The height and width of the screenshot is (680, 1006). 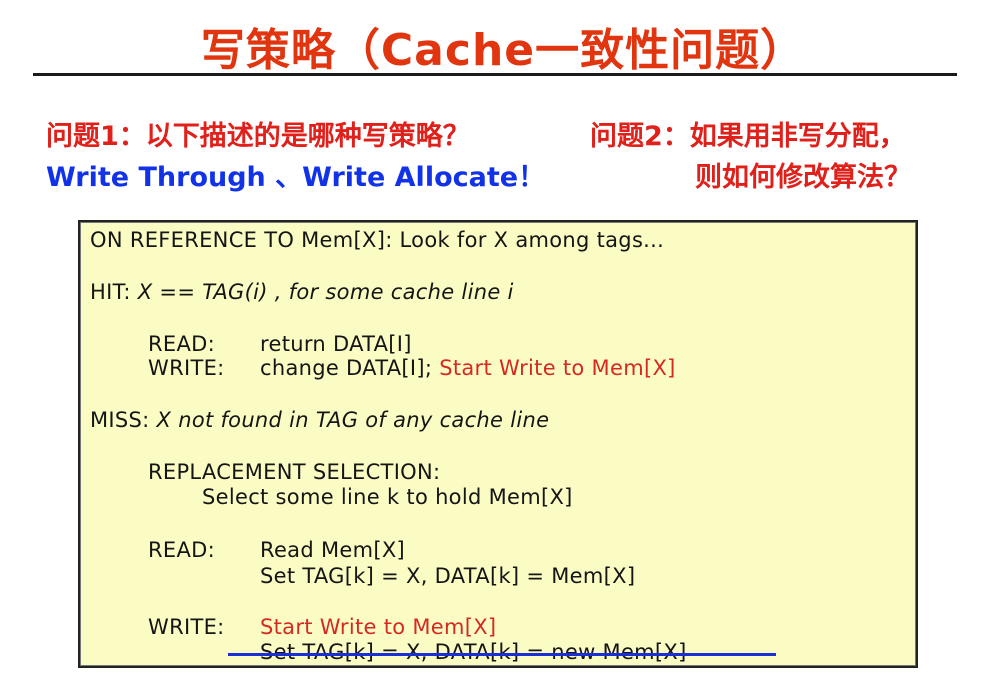 What do you see at coordinates (557, 368) in the screenshot?
I see `hit-write-action: Start Write to Mem[X]` at bounding box center [557, 368].